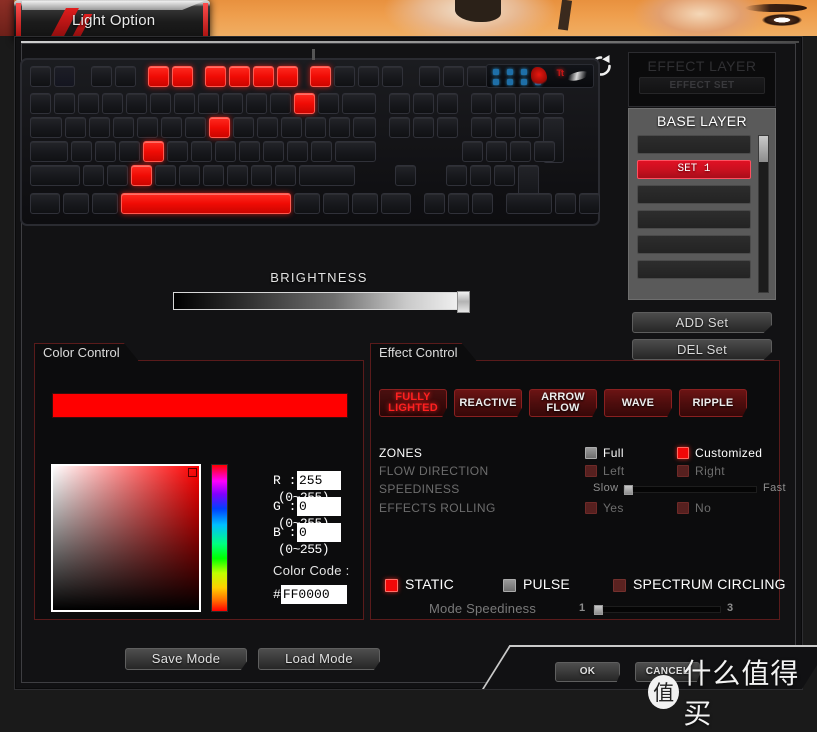  Describe the element at coordinates (763, 149) in the screenshot. I see `set-list-scrollbar-thumb` at that location.